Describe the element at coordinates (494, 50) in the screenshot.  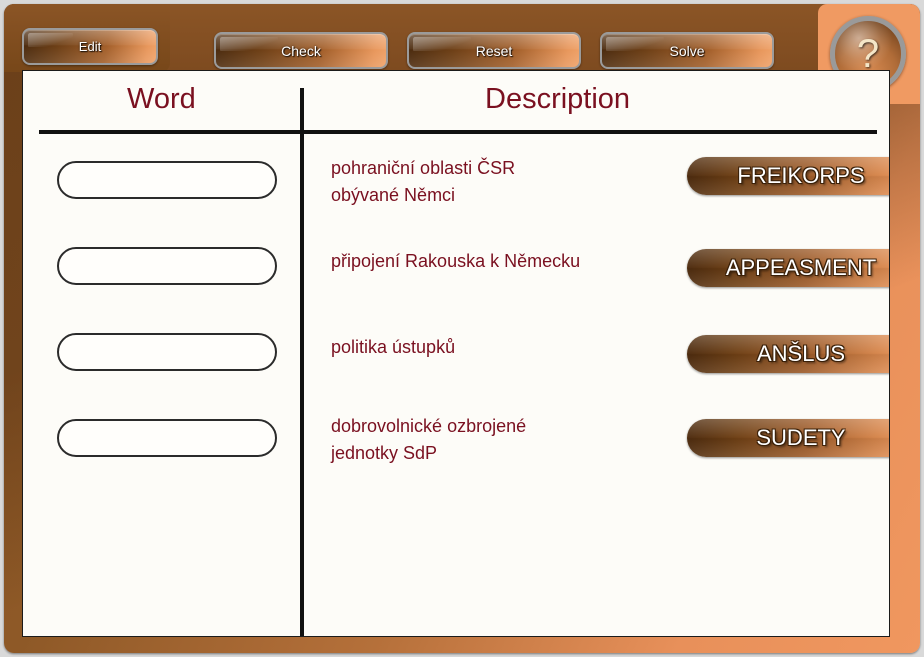
I see `reset-button: Reset` at that location.